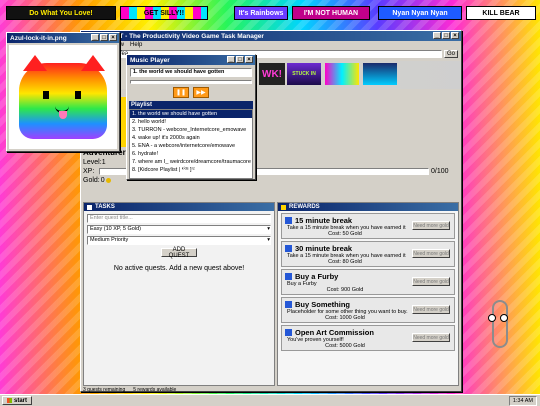  Describe the element at coordinates (61, 13) in the screenshot. I see `banner-1: Do What You Love!` at that location.